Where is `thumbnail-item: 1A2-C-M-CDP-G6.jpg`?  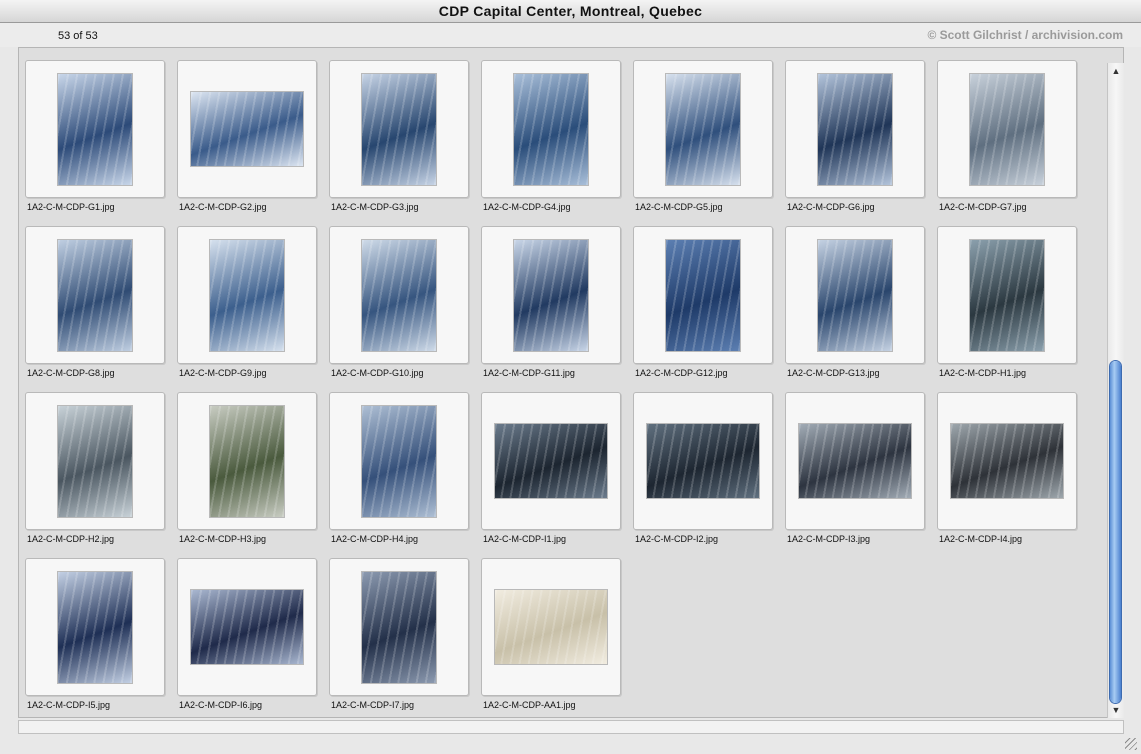 thumbnail-item: 1A2-C-M-CDP-G6.jpg is located at coordinates (855, 140).